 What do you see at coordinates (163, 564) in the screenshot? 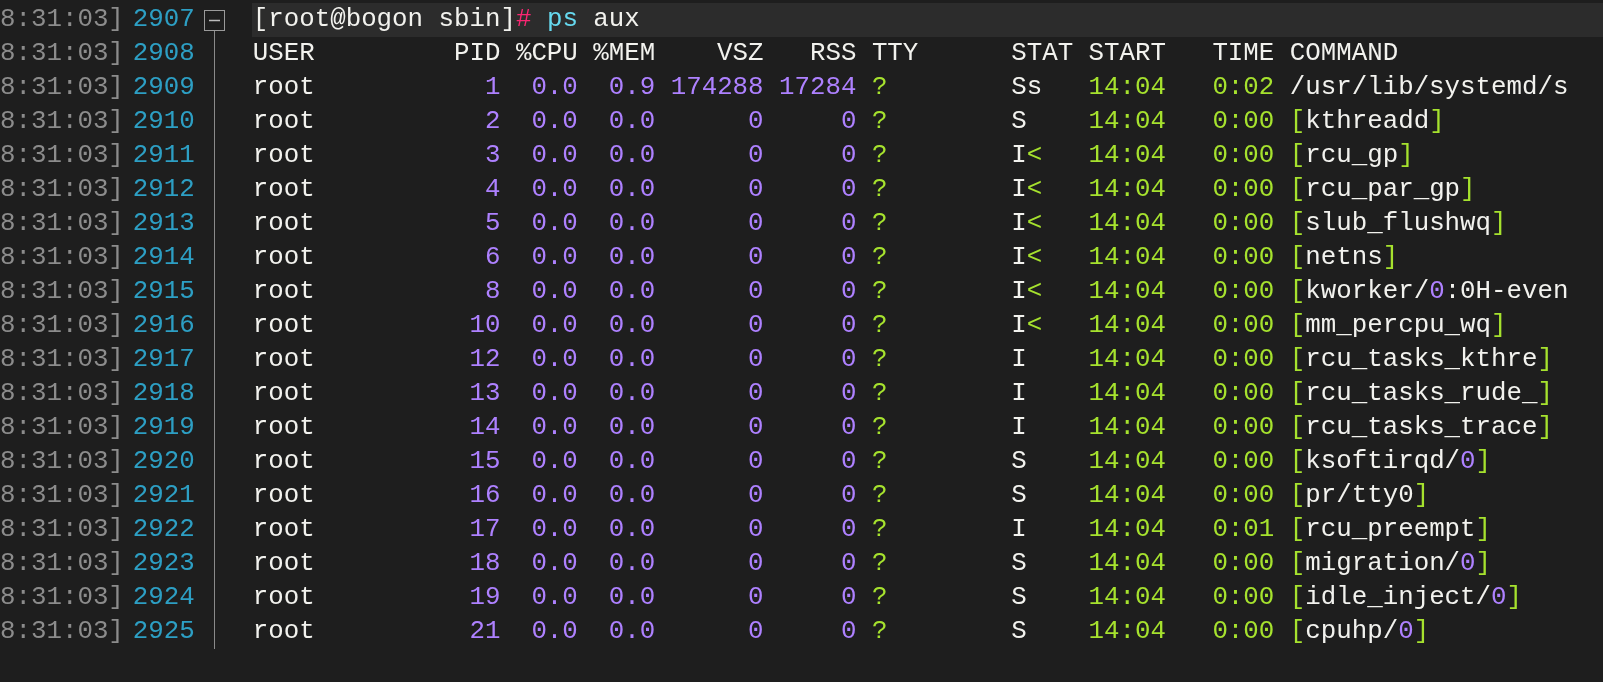
I see `line-number: 2923` at bounding box center [163, 564].